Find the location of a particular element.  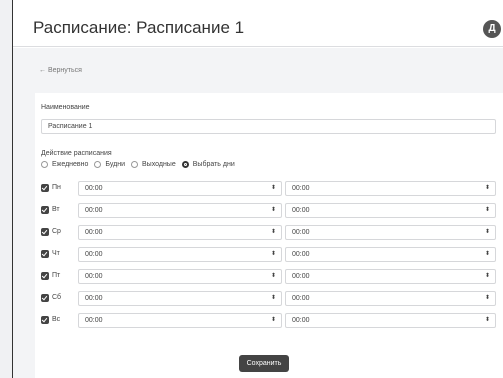

radio-weekdays: Будни is located at coordinates (109, 164).